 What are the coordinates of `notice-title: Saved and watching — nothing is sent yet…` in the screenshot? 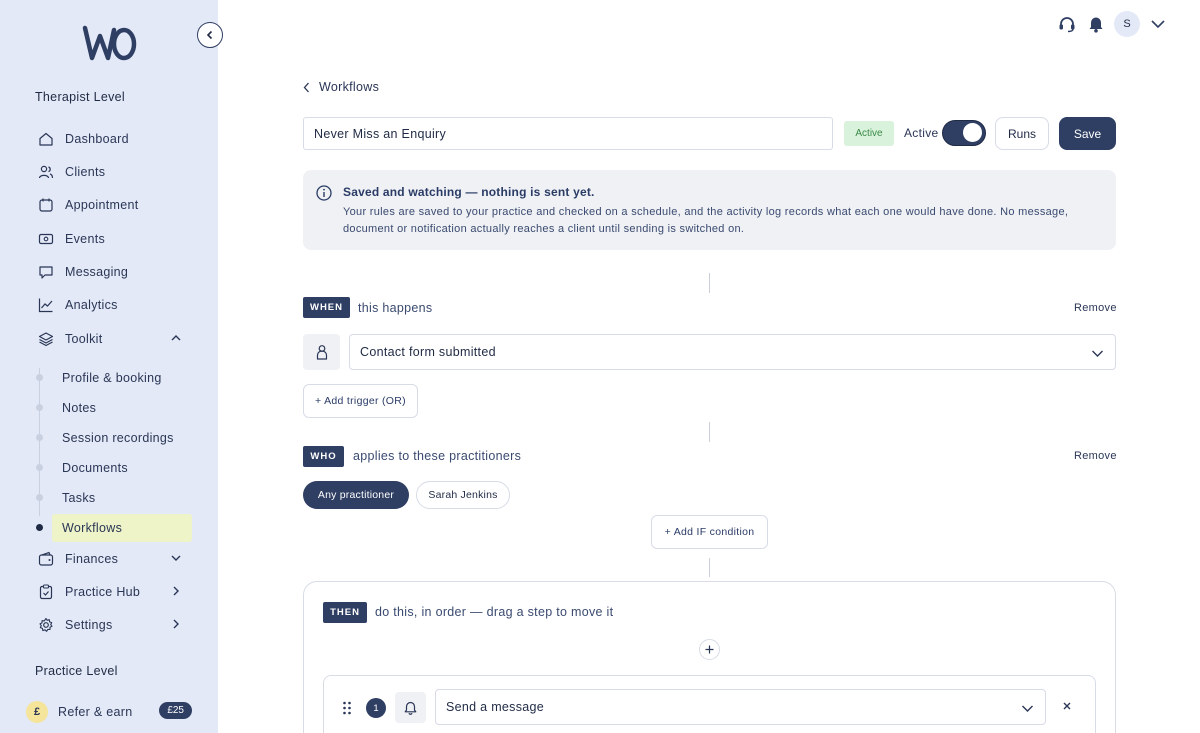 It's located at (469, 192).